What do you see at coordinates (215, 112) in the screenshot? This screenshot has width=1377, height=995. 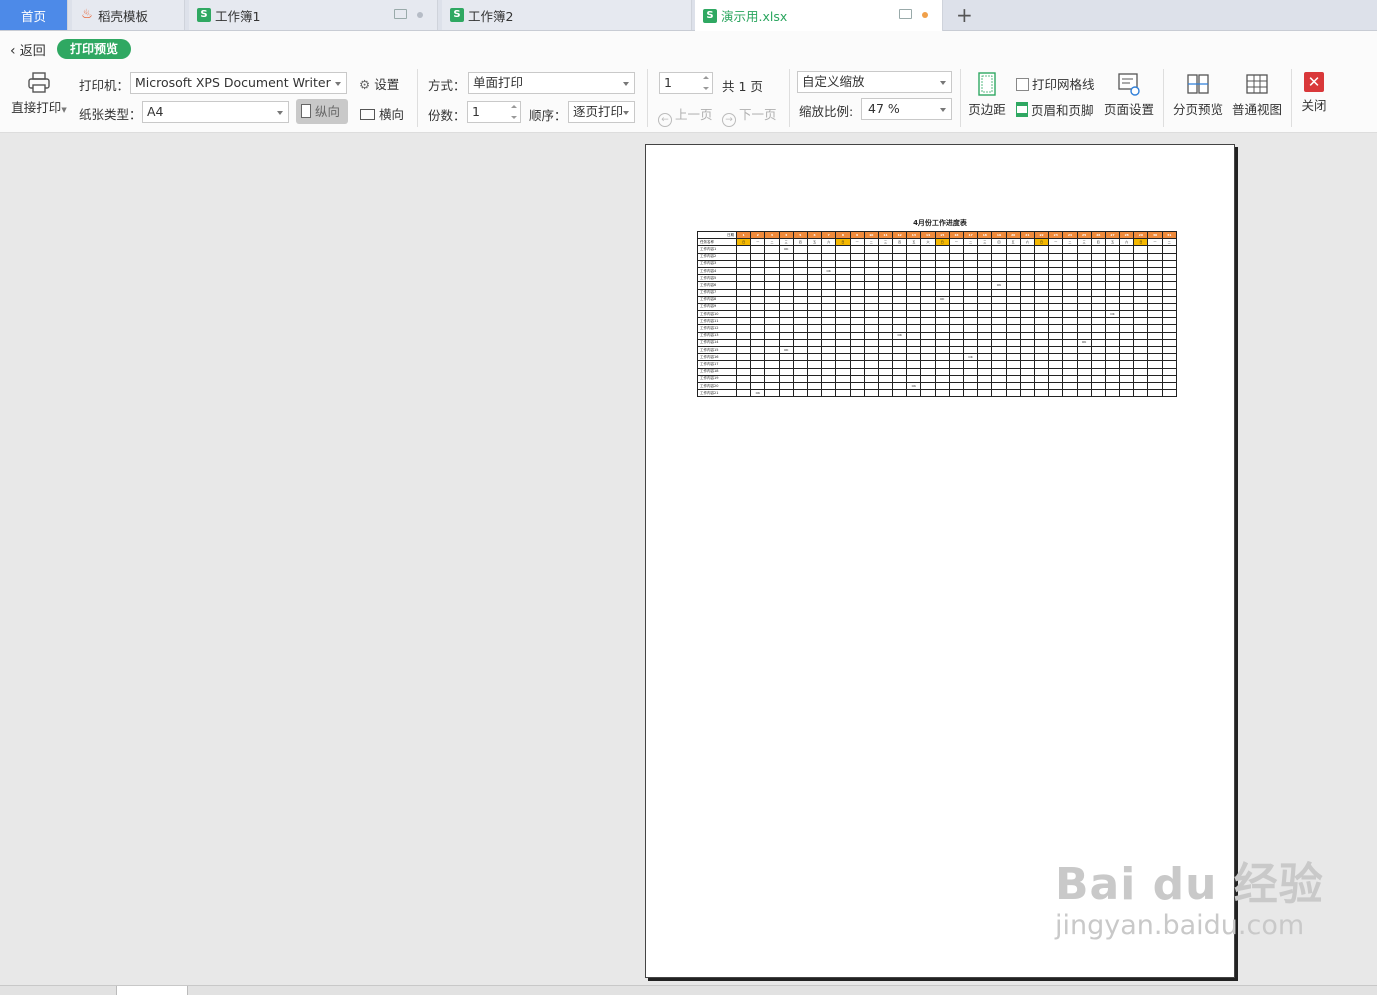 I see `paper-select: A4` at bounding box center [215, 112].